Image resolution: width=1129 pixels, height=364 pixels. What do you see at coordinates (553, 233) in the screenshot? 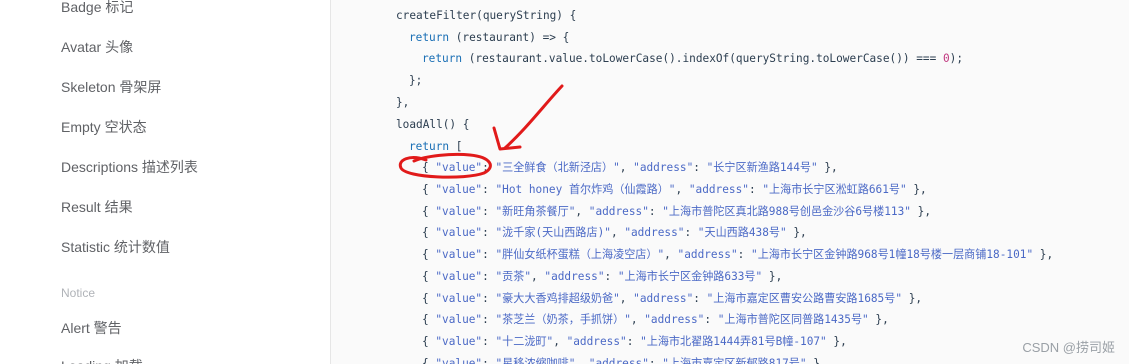
I see `code-string: "泷千家(天山西路店)"` at bounding box center [553, 233].